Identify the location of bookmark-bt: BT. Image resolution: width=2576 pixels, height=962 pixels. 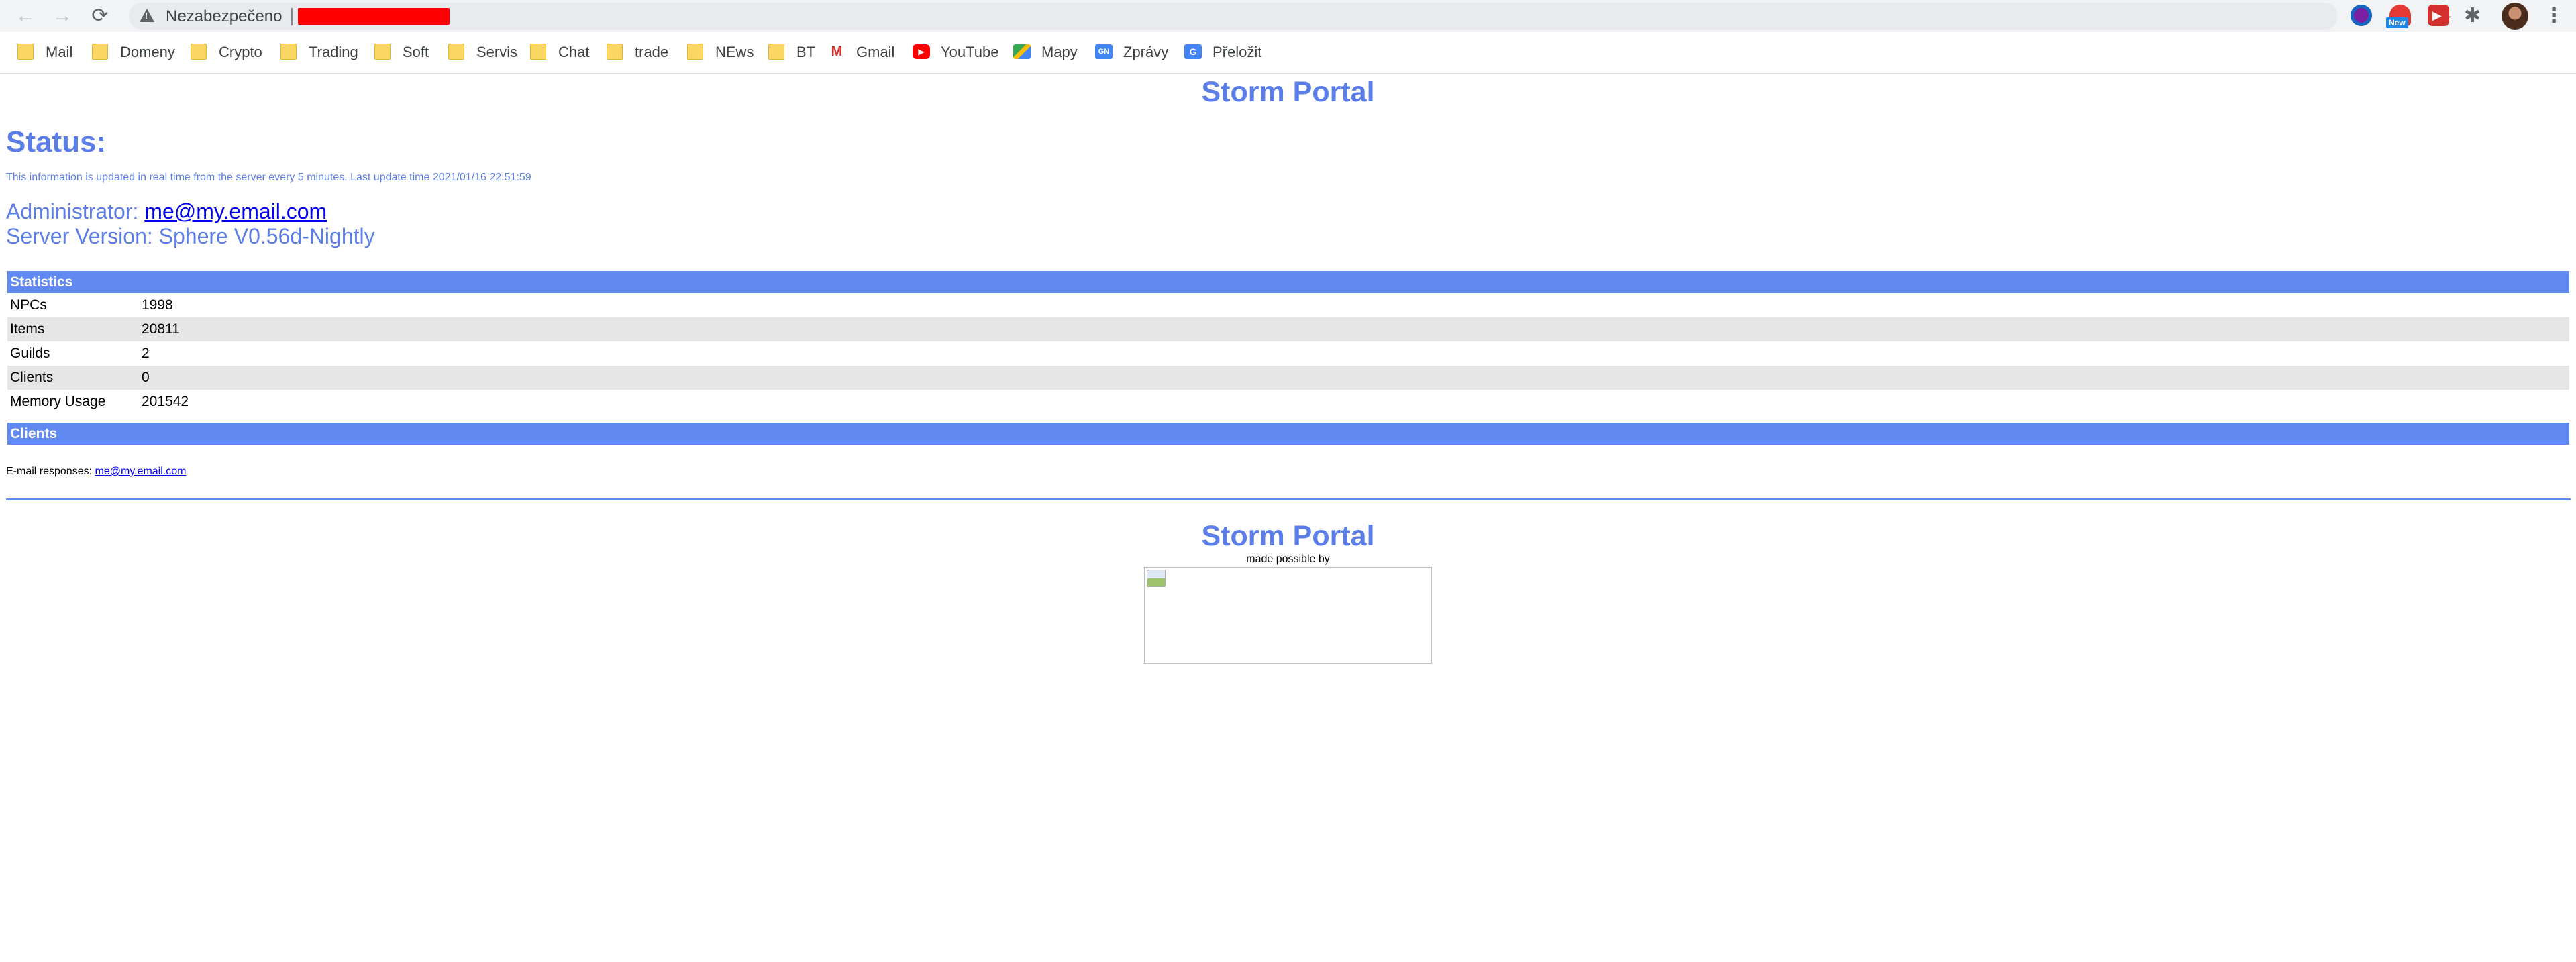
(791, 52).